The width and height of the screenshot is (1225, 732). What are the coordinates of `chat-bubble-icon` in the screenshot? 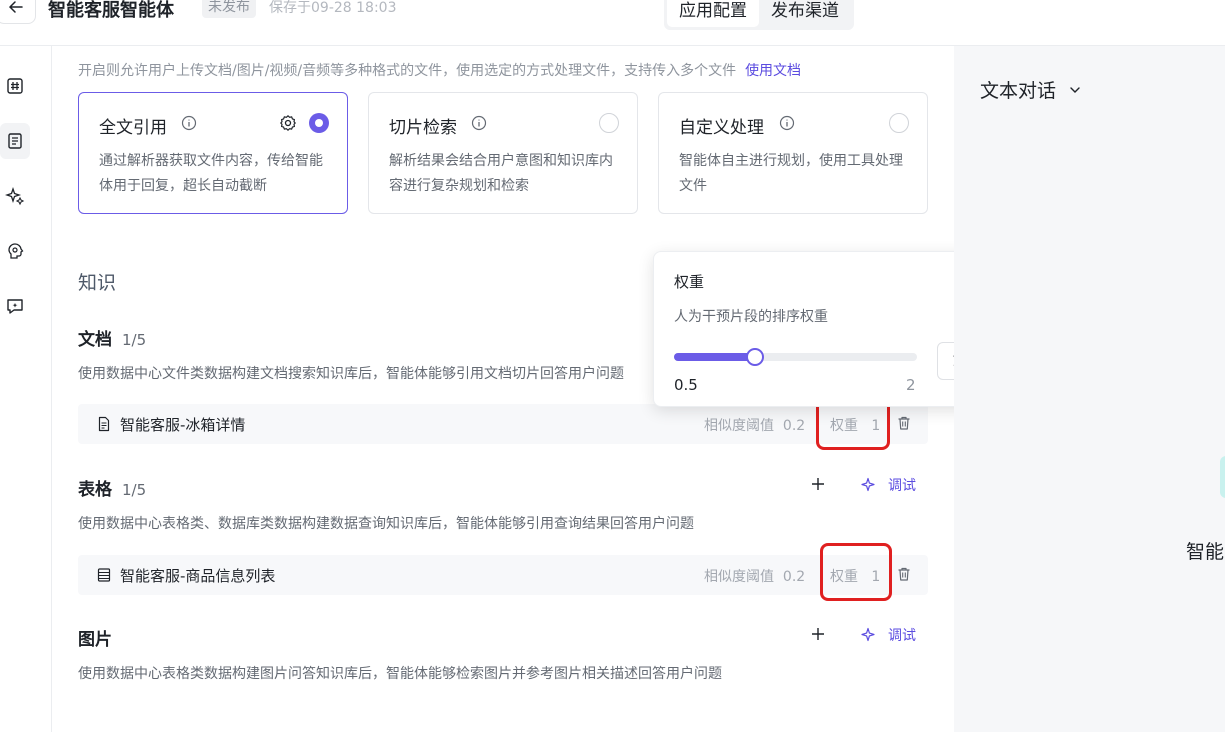 It's located at (15, 306).